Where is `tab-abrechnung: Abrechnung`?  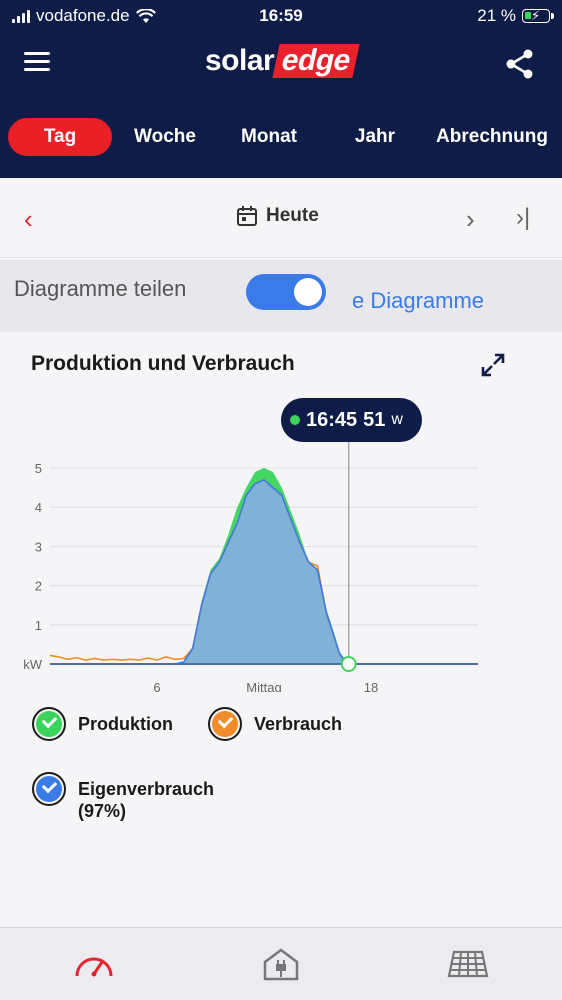
tab-abrechnung: Abrechnung is located at coordinates (492, 137).